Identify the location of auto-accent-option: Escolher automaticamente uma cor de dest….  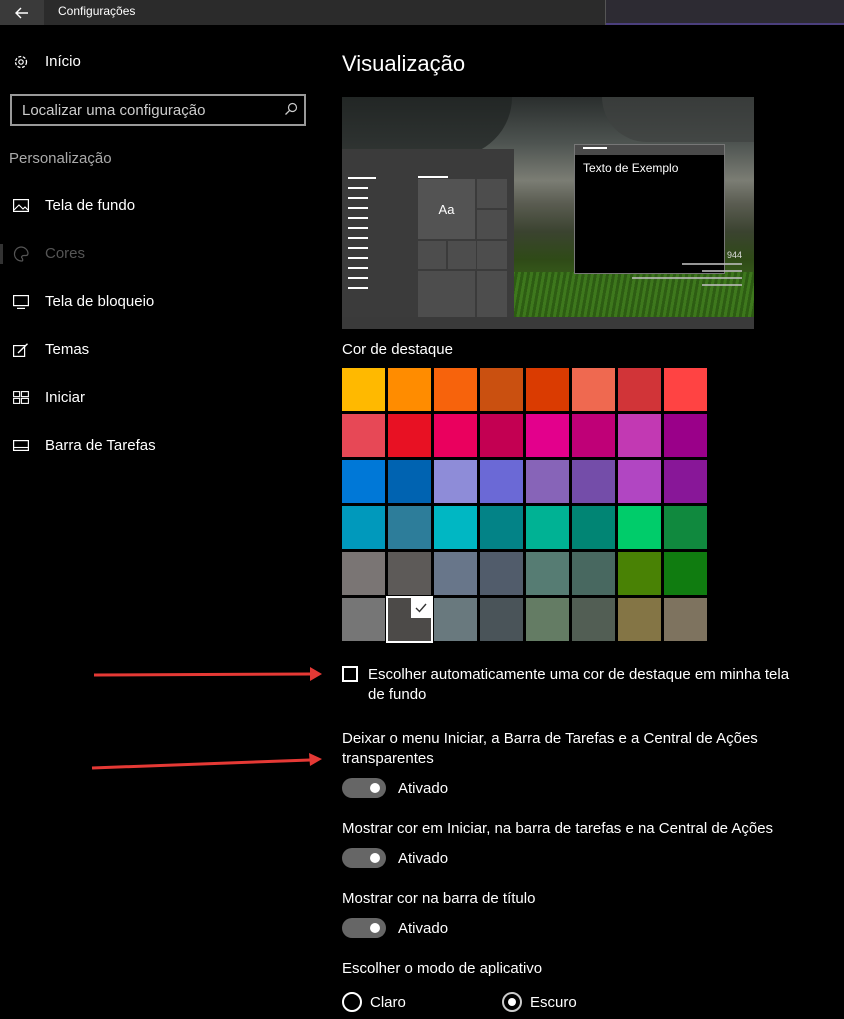
(572, 685).